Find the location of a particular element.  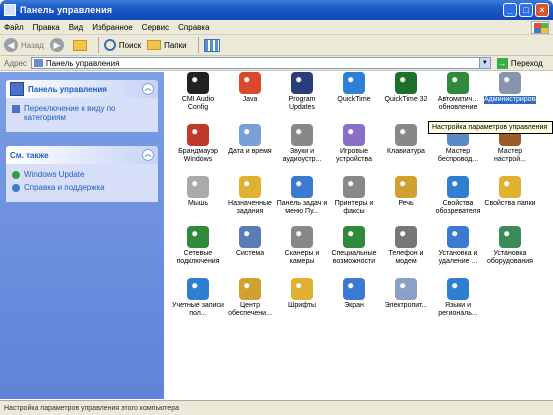

folder-up-icon is located at coordinates (79, 45).